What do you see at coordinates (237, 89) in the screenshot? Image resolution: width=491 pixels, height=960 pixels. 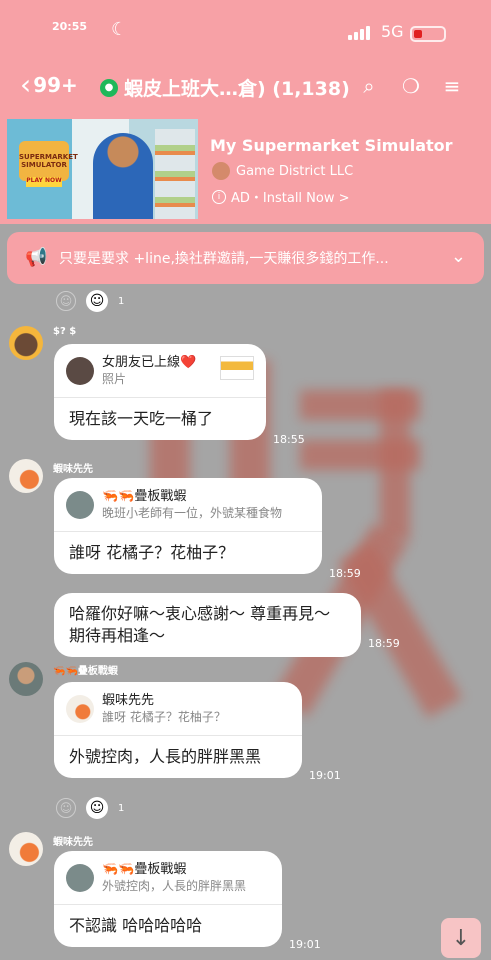 I see `chat-title-text: 蝦皮上班大…倉) (1,138)` at bounding box center [237, 89].